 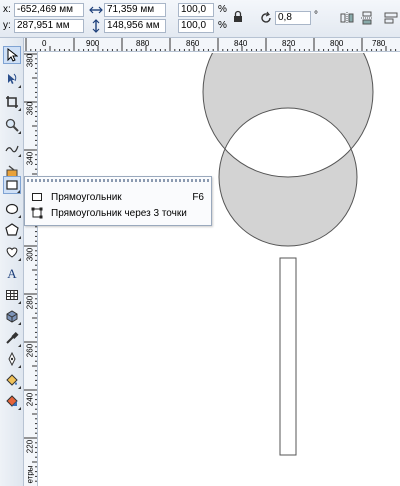 I want to click on extrude-tool-icon, so click(x=12, y=316).